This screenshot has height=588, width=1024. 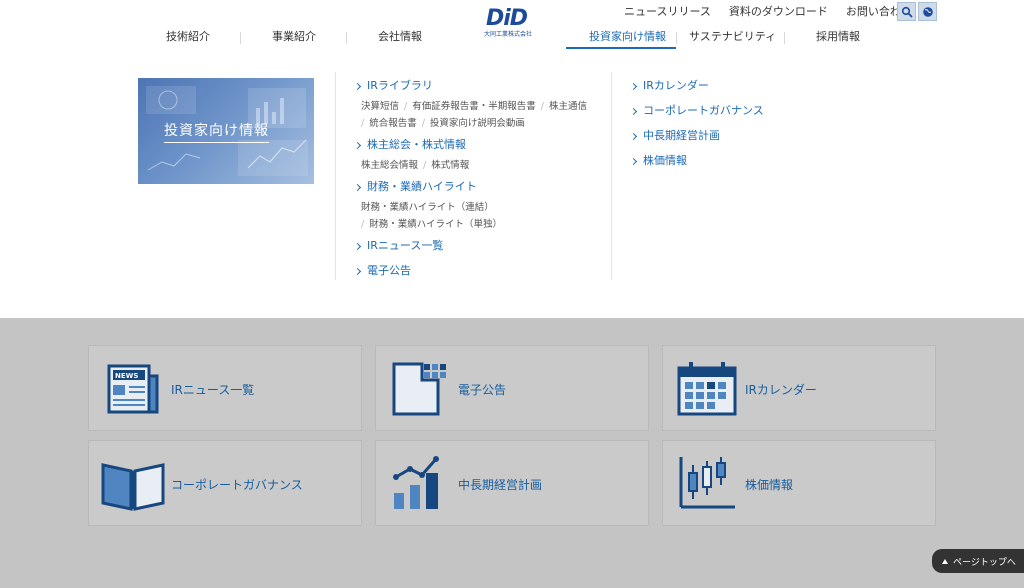 I want to click on card-label: 電子公告, so click(x=482, y=390).